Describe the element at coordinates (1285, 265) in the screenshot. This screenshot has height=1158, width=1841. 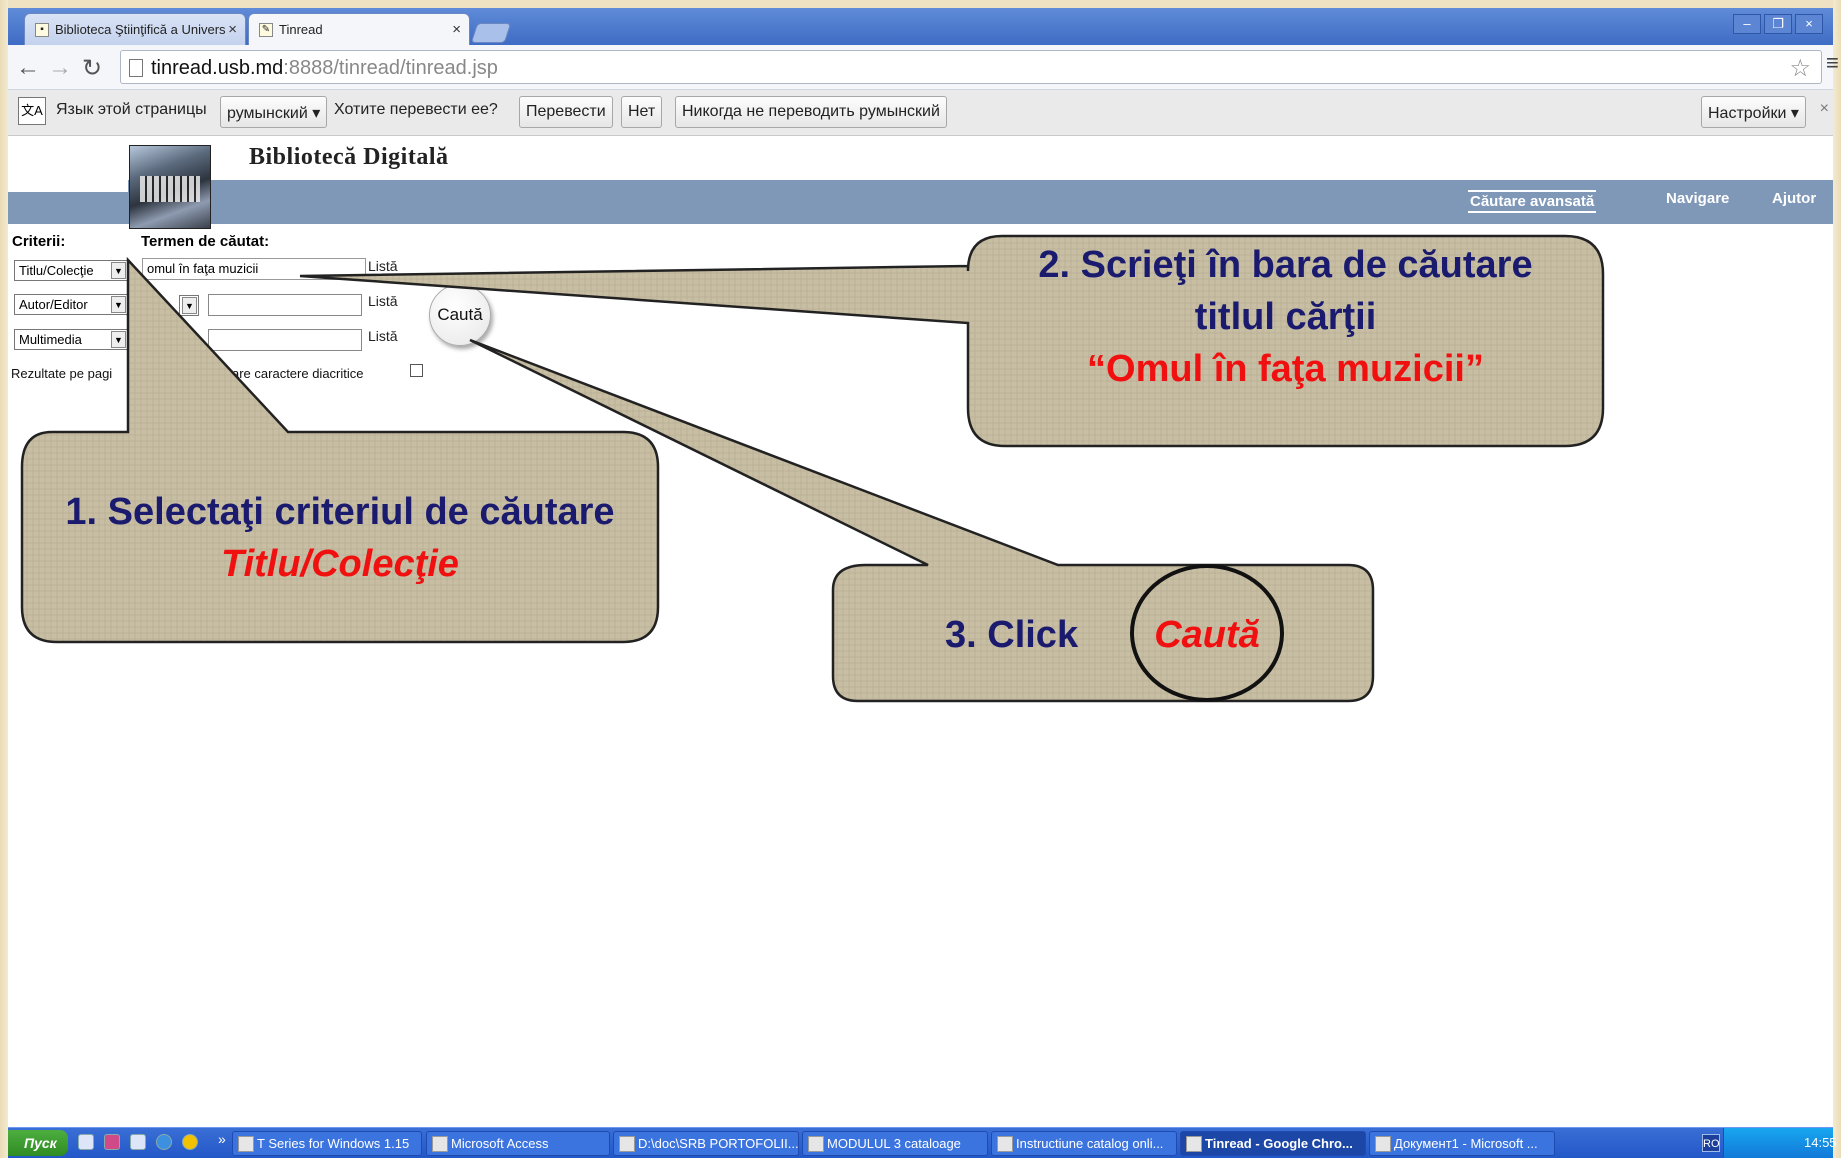
I see `callout-step2-title: 2. Scrieţi în bara de căutare` at that location.